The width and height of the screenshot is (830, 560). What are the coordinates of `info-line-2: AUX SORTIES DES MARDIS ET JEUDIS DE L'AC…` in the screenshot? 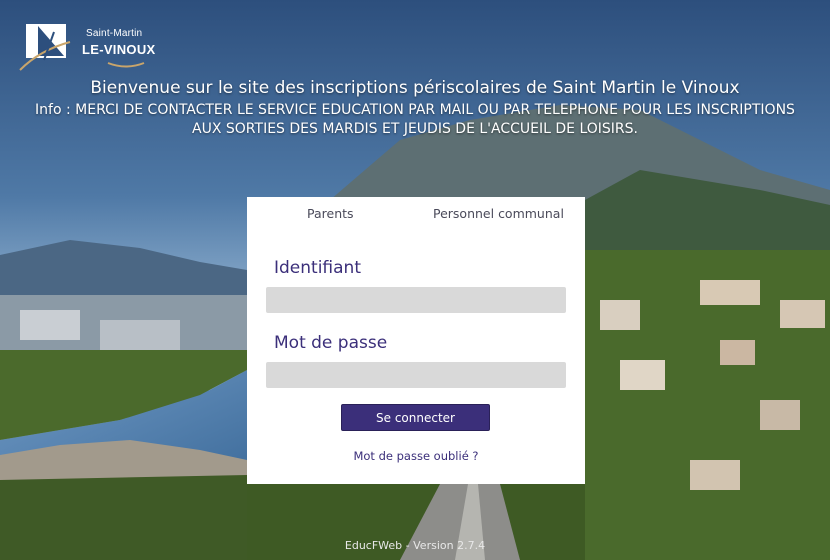 It's located at (415, 129).